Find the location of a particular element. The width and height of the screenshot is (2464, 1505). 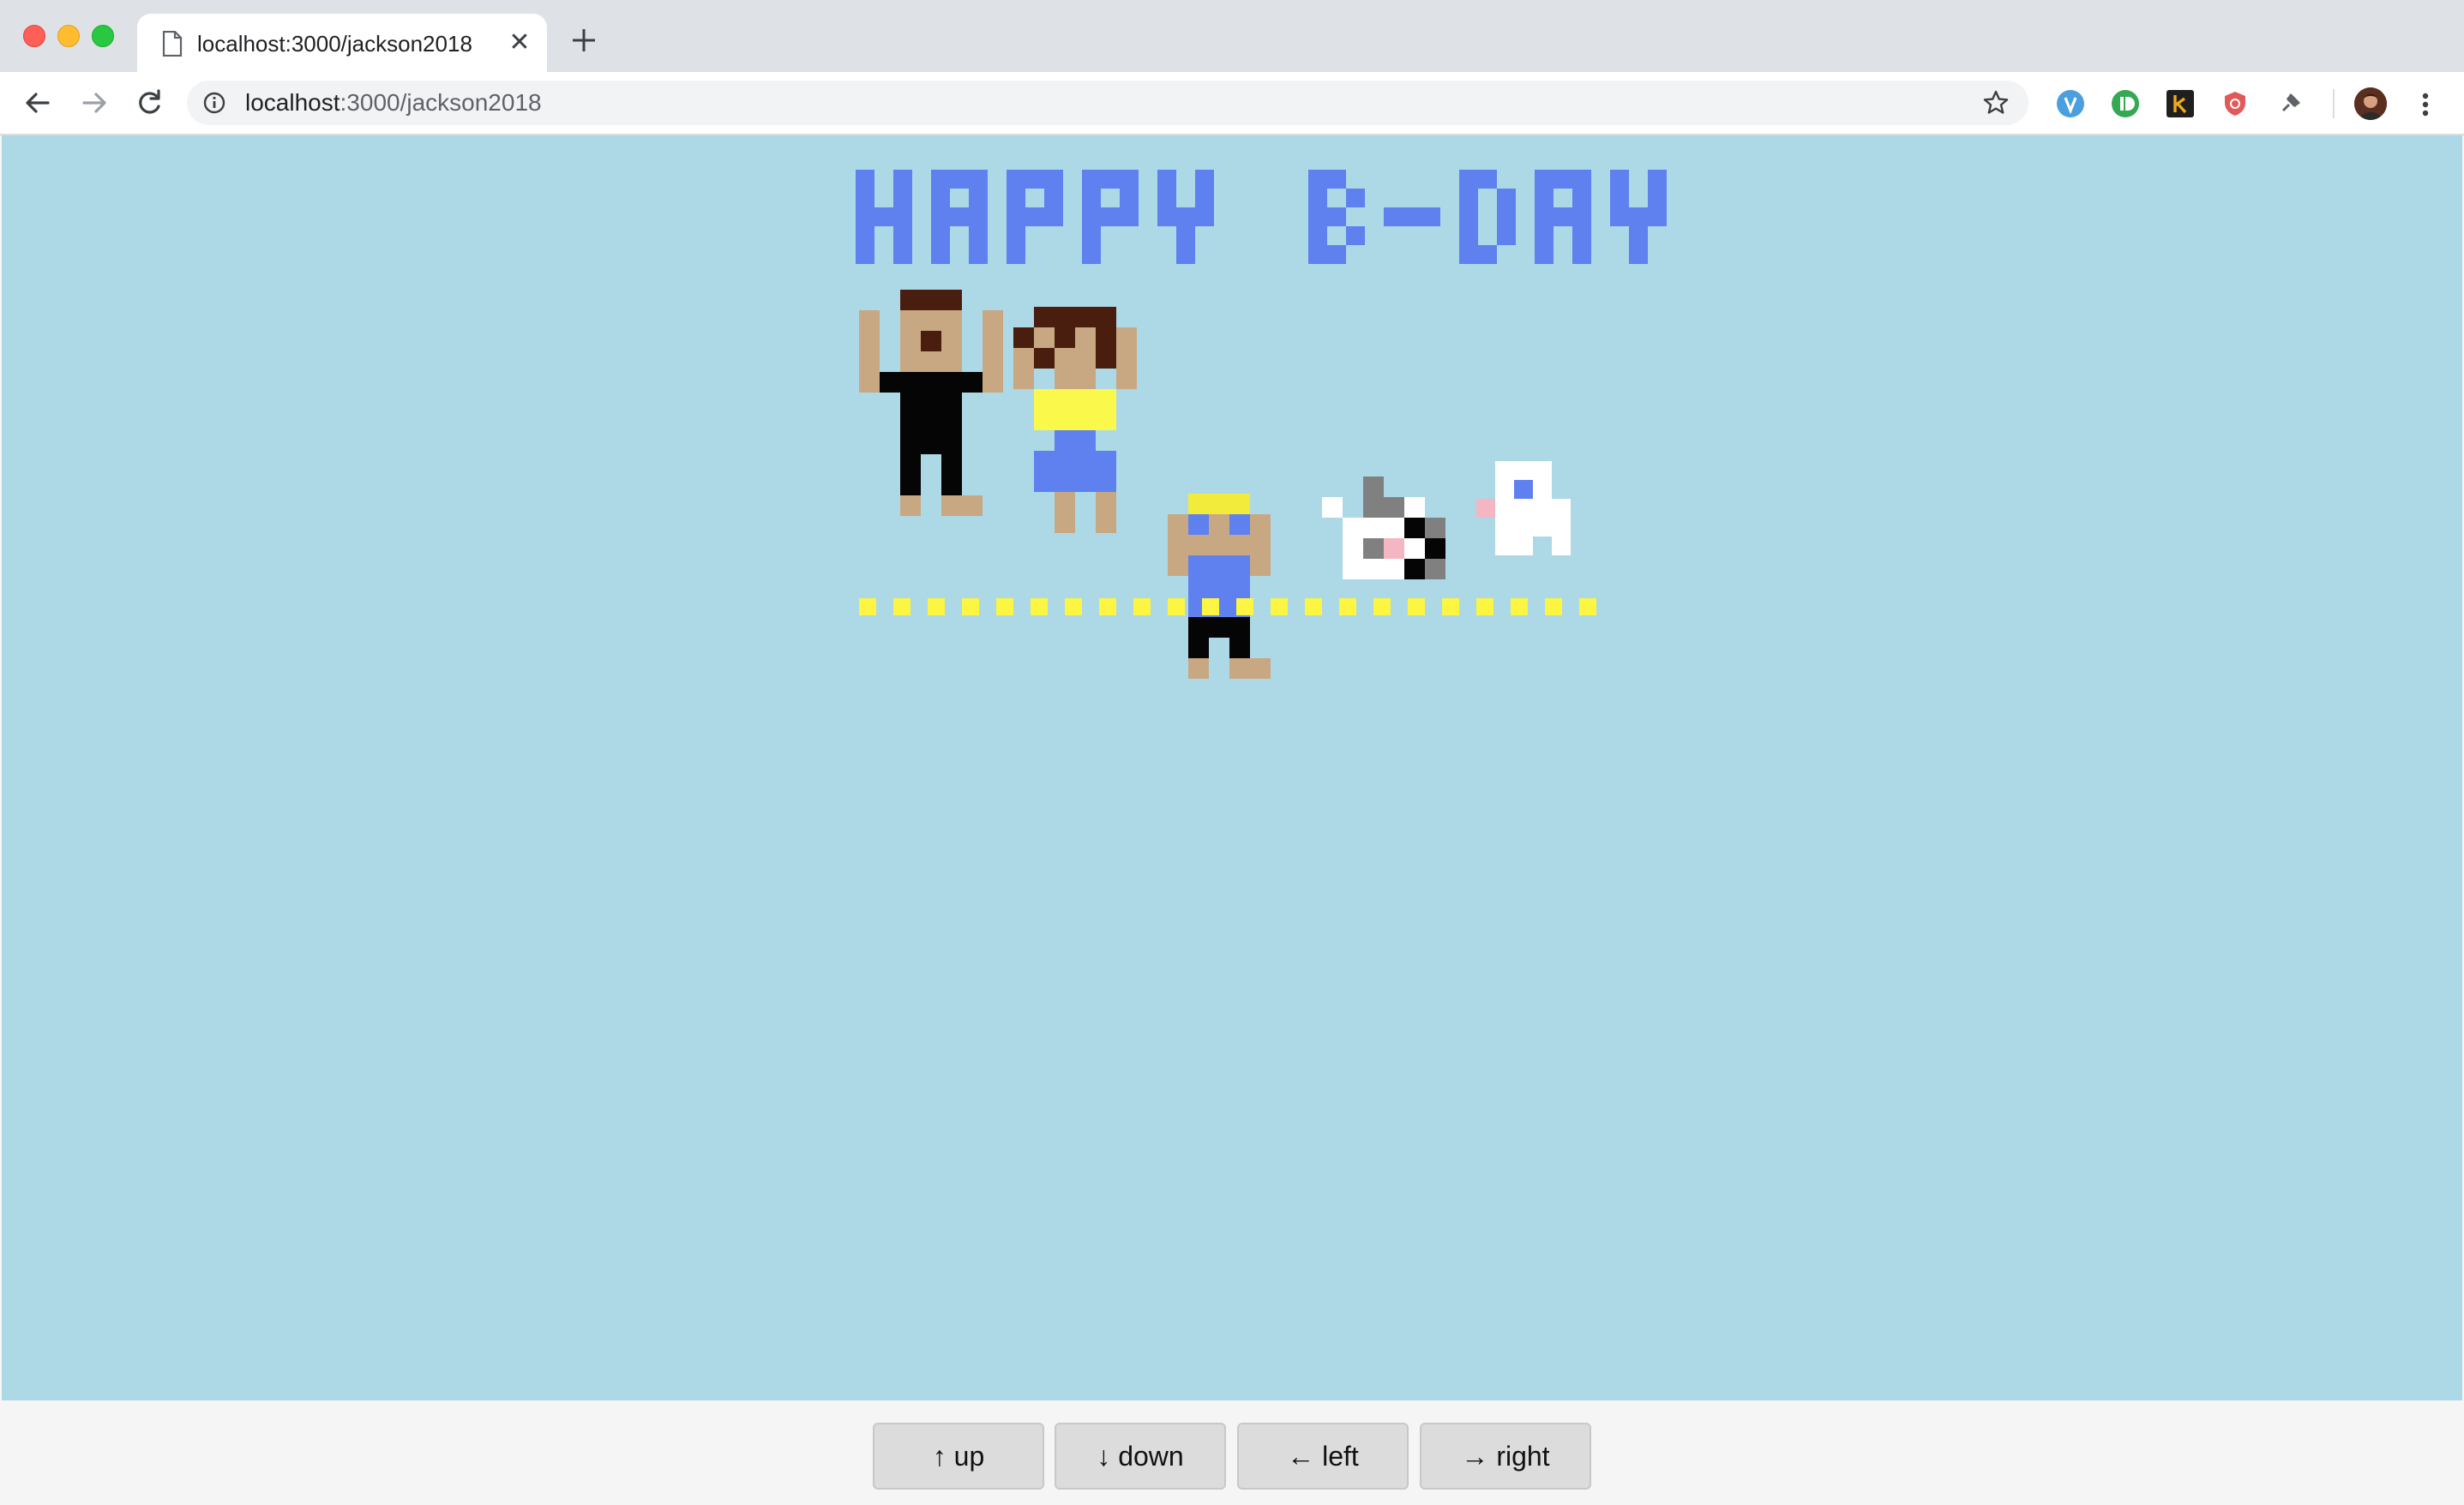

left-button: ← left is located at coordinates (1323, 1456).